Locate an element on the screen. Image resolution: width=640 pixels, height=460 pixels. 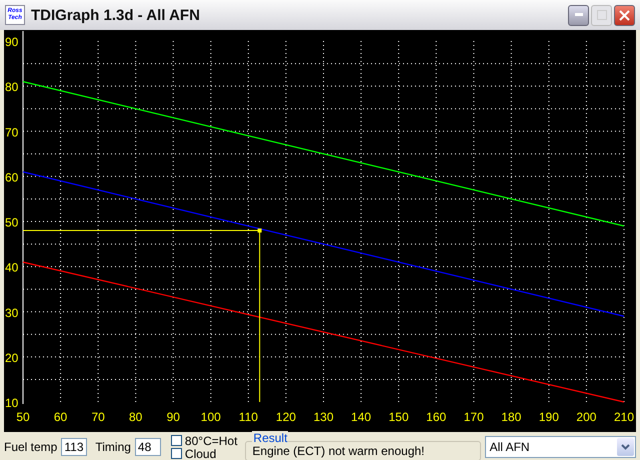
y-tick-label: 40 is located at coordinates (11, 267).